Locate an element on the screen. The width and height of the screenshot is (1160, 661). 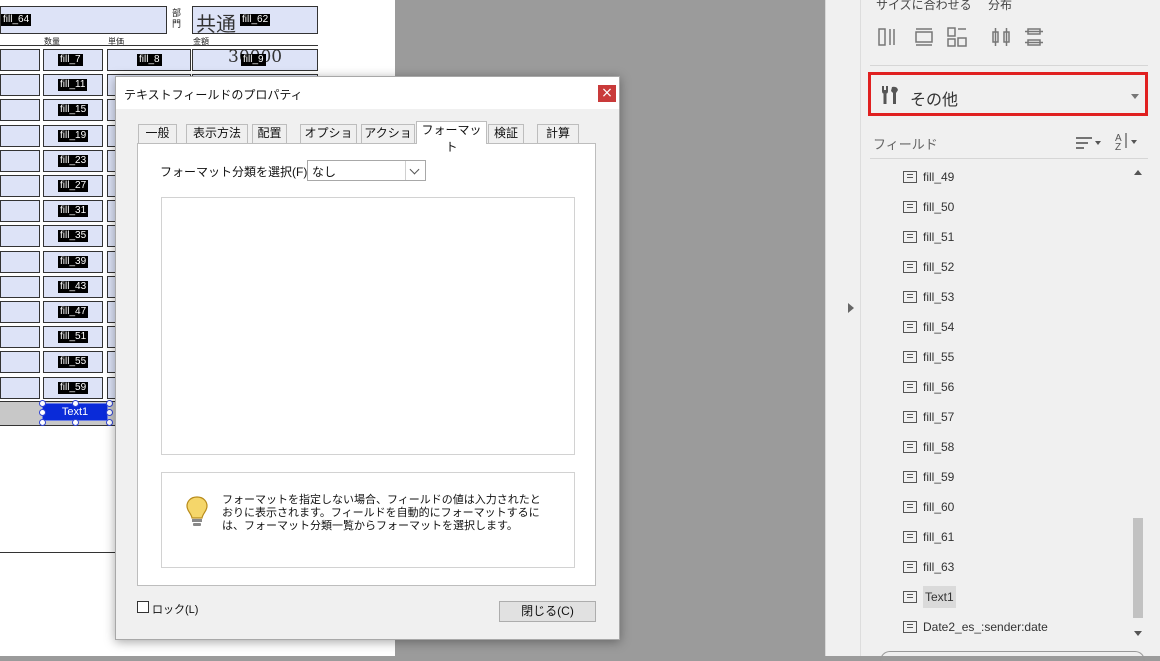
list-item: fill_56 is located at coordinates (928, 387).